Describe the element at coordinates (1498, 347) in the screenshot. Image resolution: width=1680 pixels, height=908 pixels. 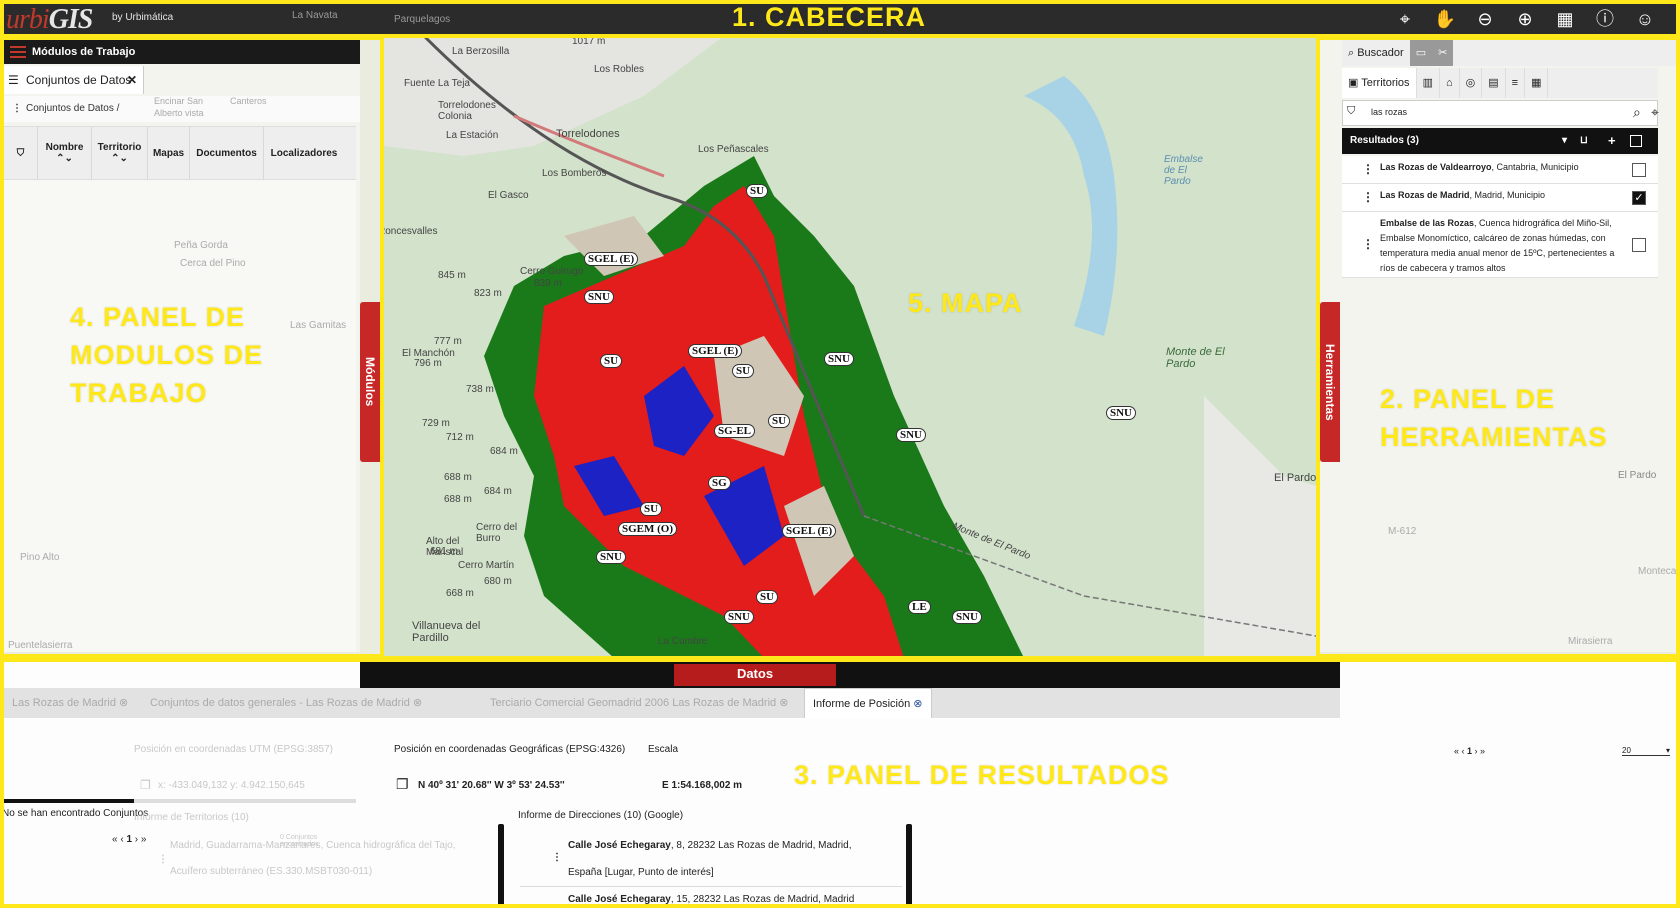
I see `annotation-frame-herramientas` at that location.